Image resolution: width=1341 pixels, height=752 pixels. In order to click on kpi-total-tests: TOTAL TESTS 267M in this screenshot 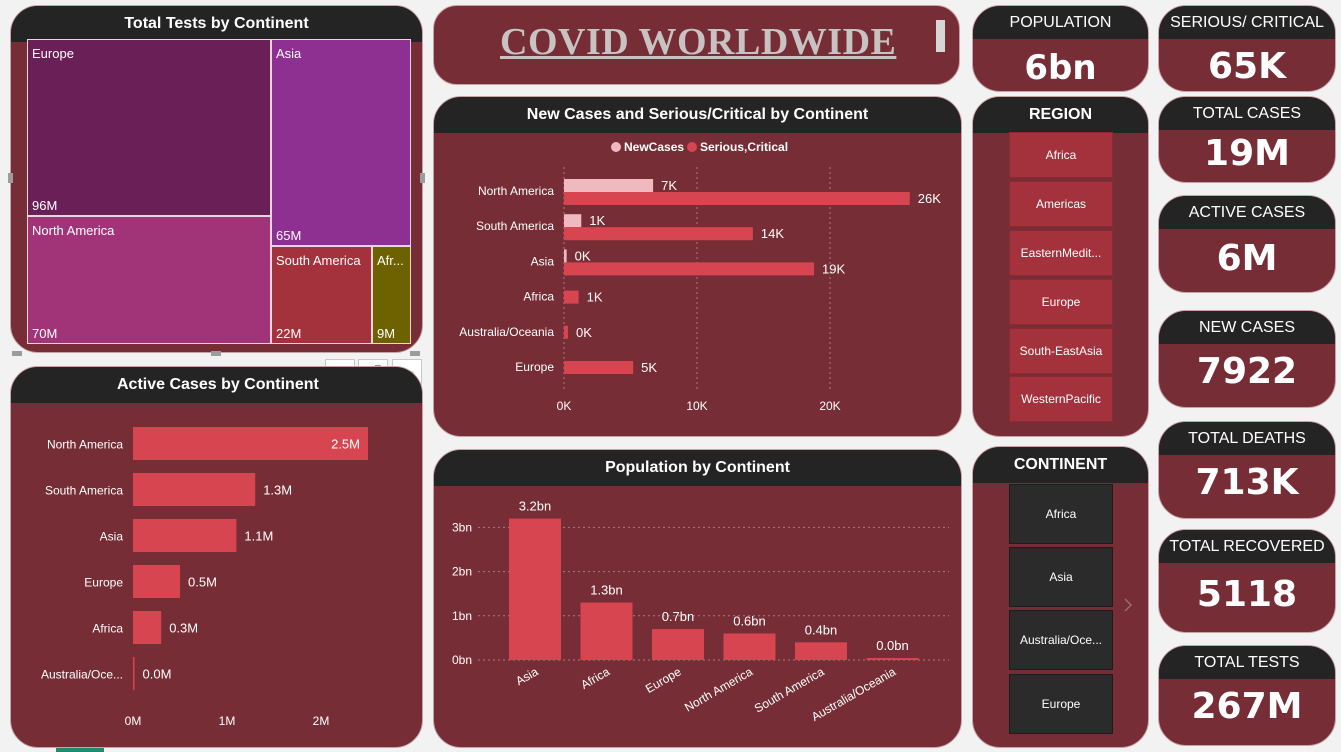, I will do `click(1247, 695)`.